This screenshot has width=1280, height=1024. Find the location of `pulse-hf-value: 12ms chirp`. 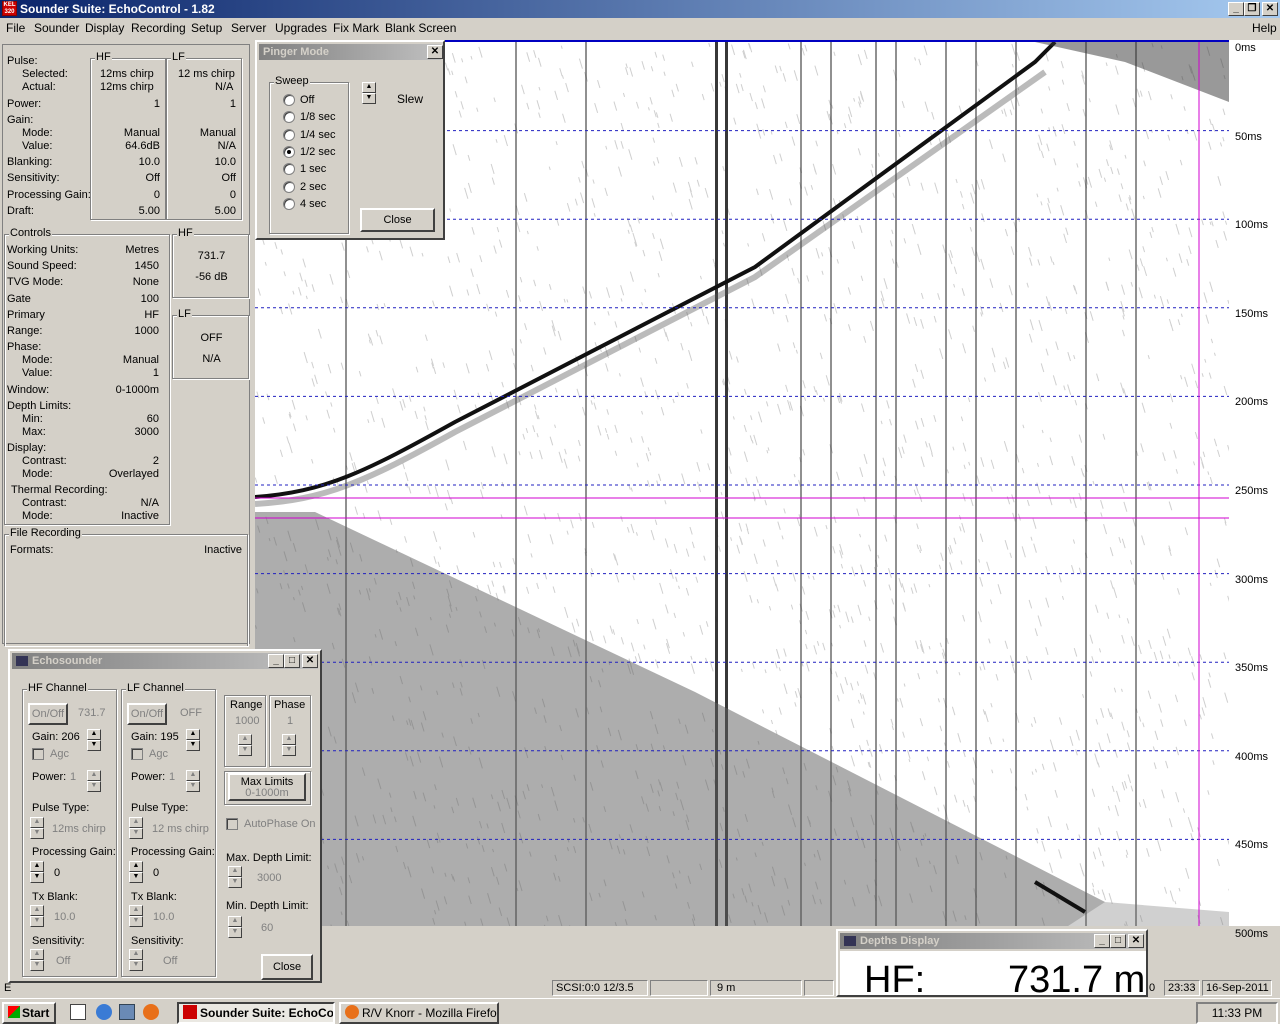

pulse-hf-value: 12ms chirp is located at coordinates (127, 87).